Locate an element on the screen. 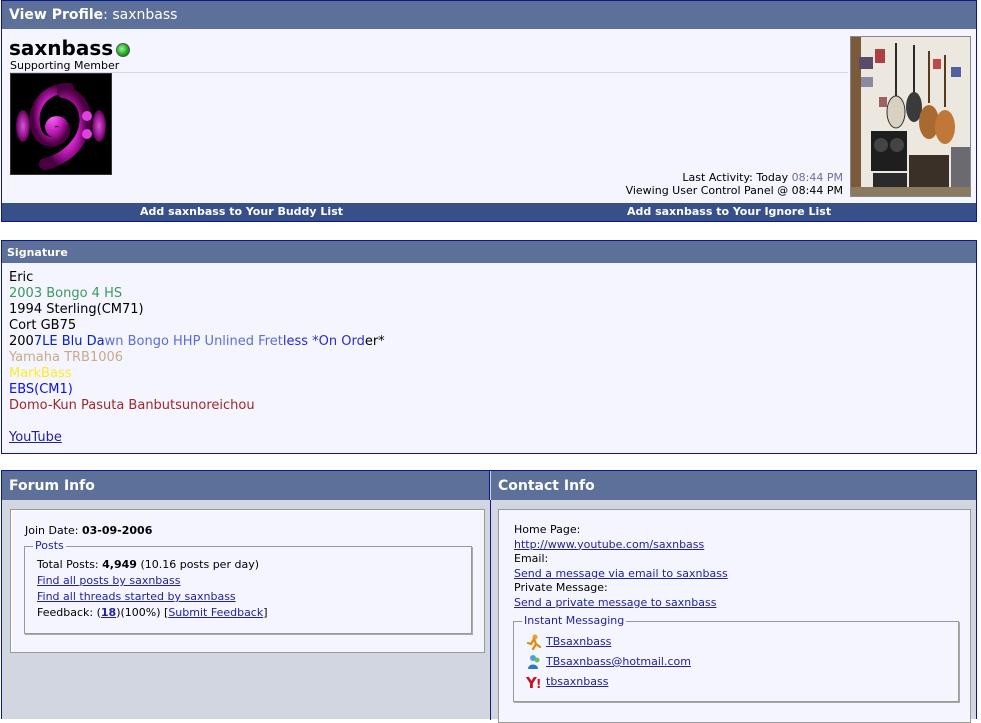 This screenshot has width=981, height=723. total-posts-value: 4,949 is located at coordinates (119, 564).